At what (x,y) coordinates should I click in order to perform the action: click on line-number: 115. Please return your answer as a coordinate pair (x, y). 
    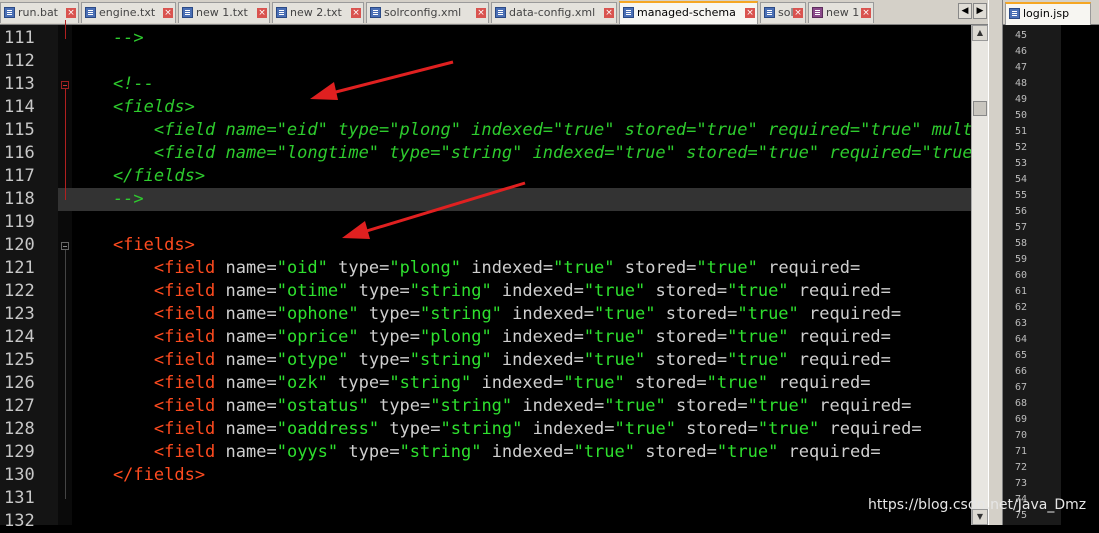
    Looking at the image, I should click on (19, 130).